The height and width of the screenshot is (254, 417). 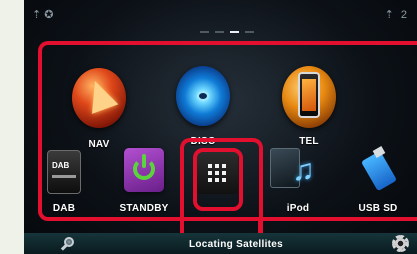 I want to click on status-icons-right: ⇡ 2, so click(x=396, y=15).